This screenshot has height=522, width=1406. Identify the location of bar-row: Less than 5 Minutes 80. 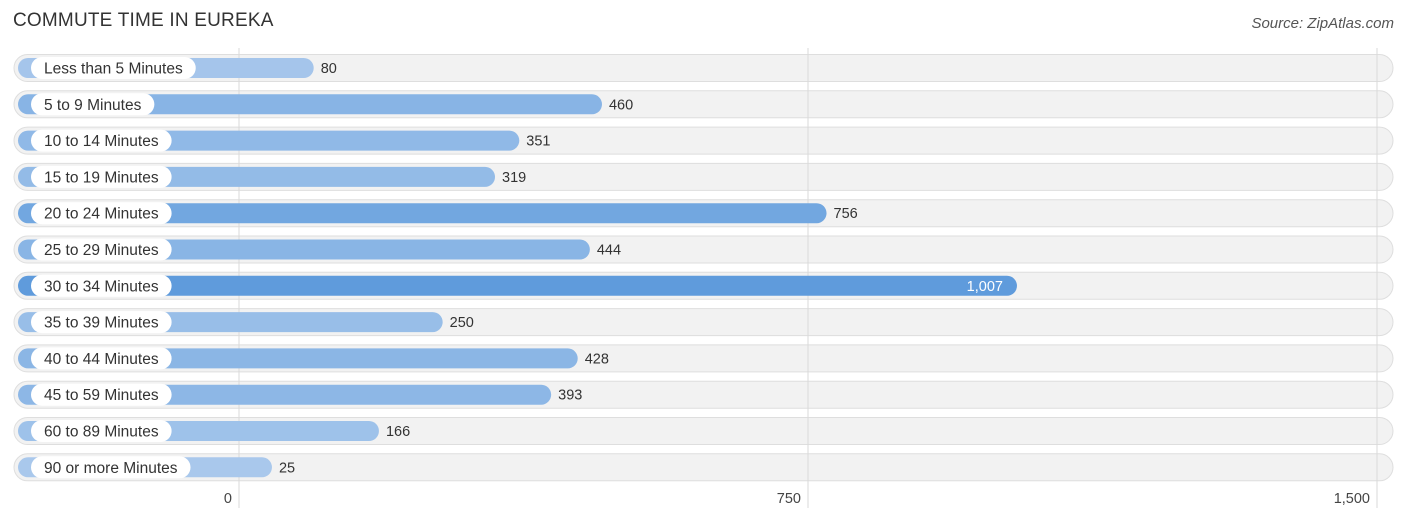
(177, 68).